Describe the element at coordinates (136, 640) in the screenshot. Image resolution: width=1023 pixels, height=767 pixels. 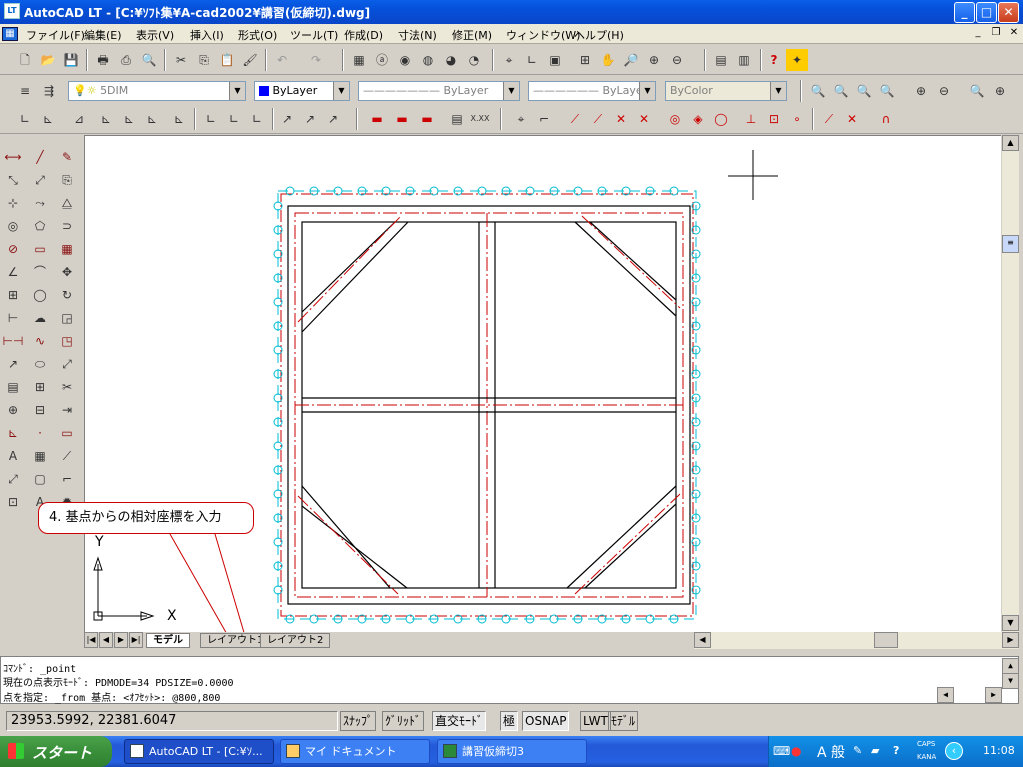
I see `tab-last-icon: ▶|` at that location.